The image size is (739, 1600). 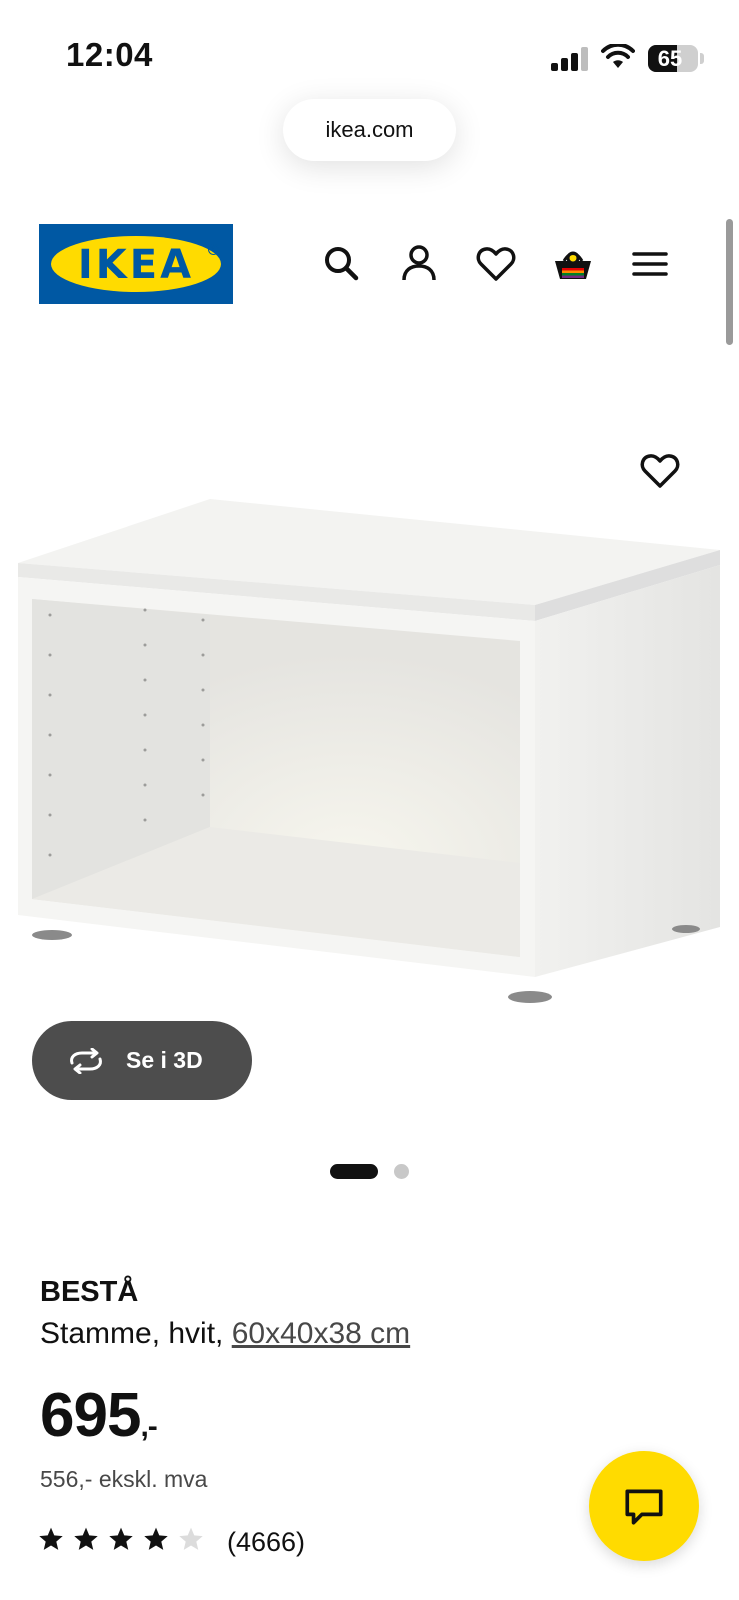 What do you see at coordinates (109, 54) in the screenshot?
I see `status-time: 12:04` at bounding box center [109, 54].